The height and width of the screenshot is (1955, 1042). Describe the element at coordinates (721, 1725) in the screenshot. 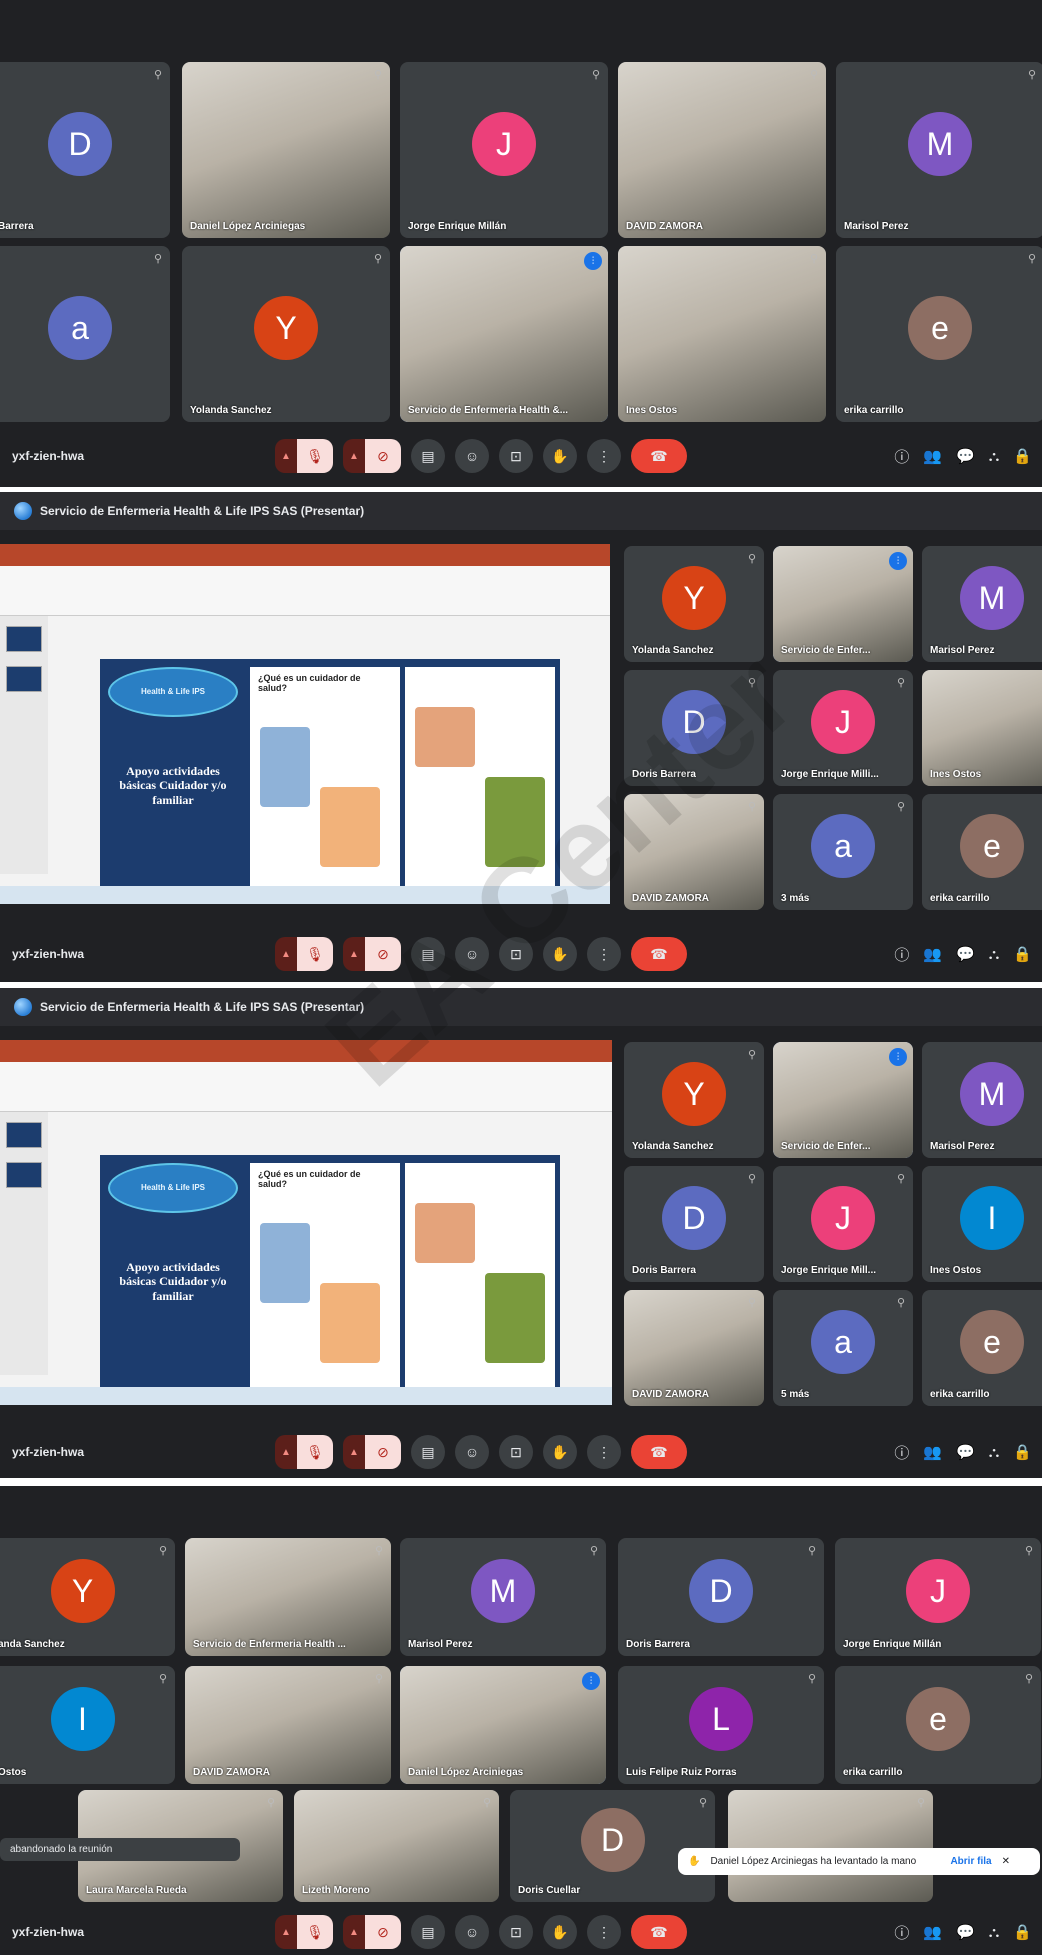

I see `participant-tile: L ⚲ Luis Felipe Ruiz Porras` at that location.